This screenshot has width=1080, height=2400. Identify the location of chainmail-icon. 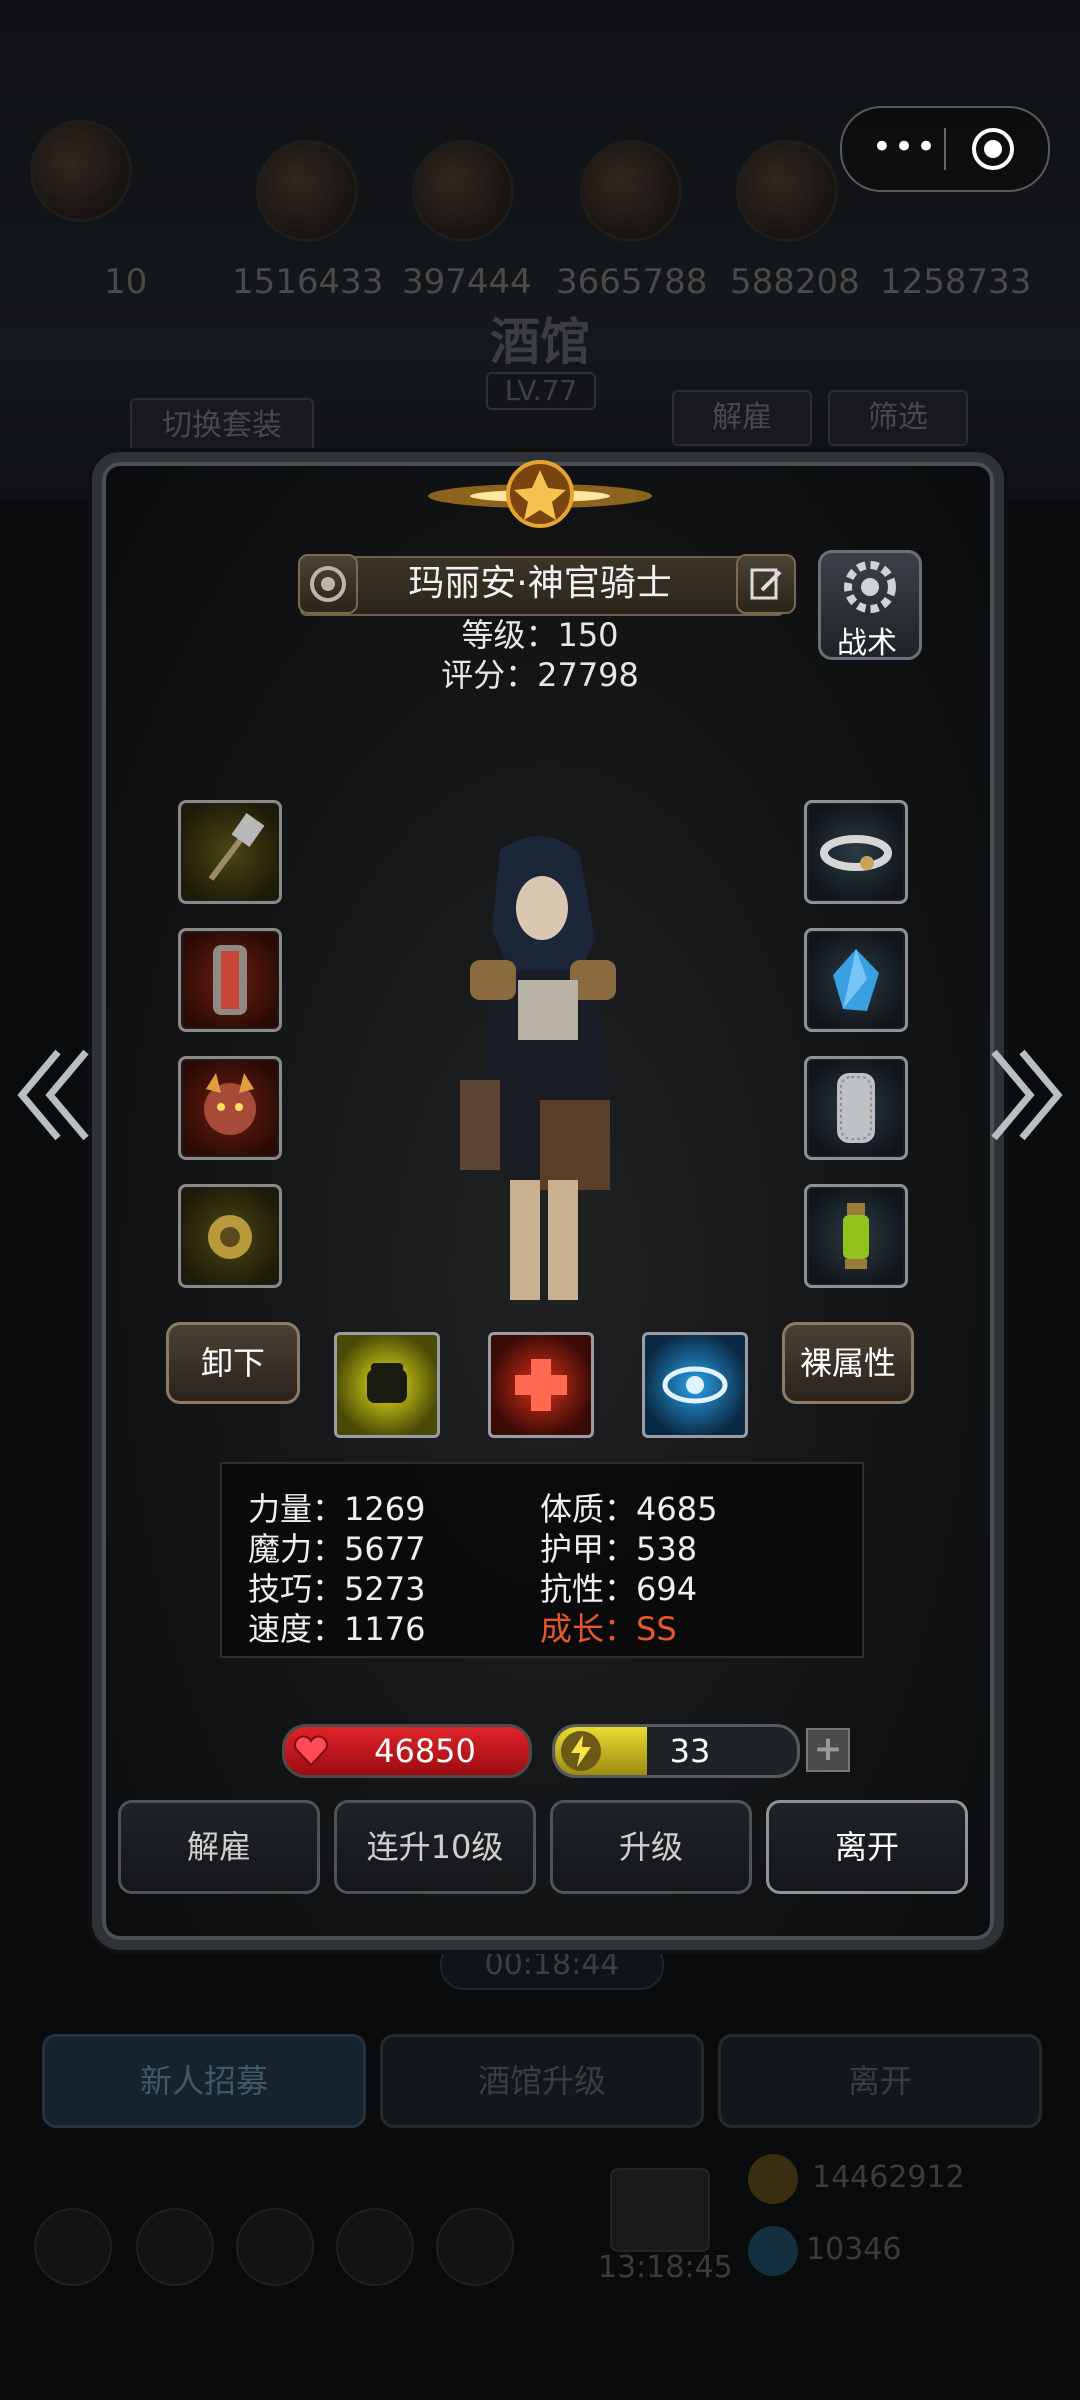
(856, 1108).